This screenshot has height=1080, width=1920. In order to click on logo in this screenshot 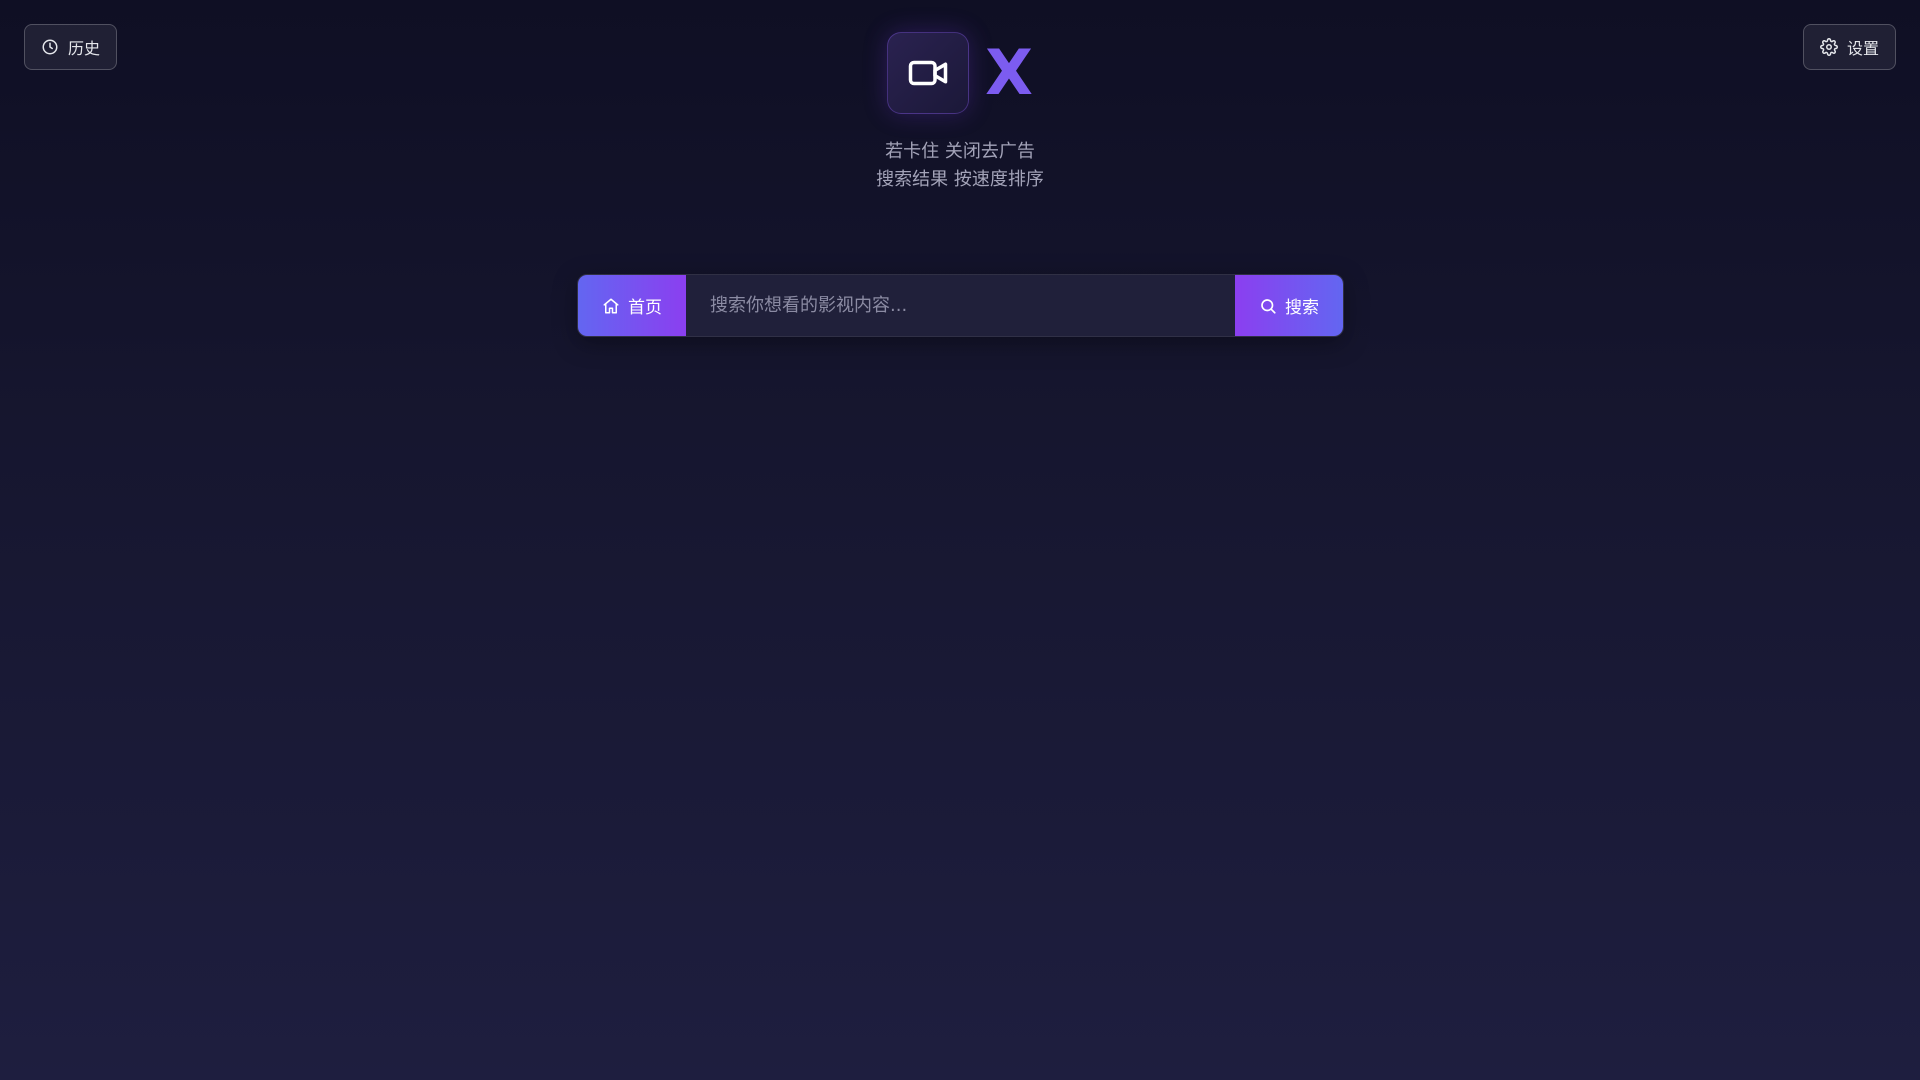, I will do `click(928, 73)`.